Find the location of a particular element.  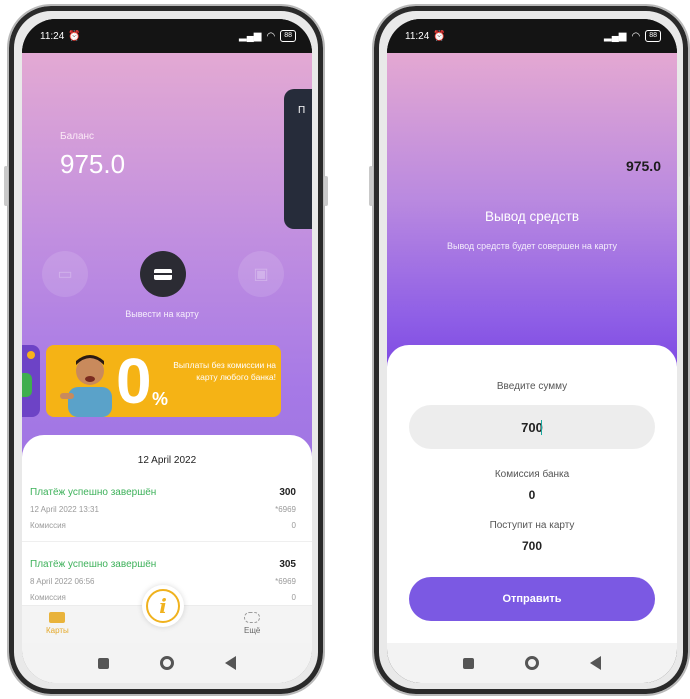

bank-fee-label: Комиссия банка is located at coordinates (532, 474).